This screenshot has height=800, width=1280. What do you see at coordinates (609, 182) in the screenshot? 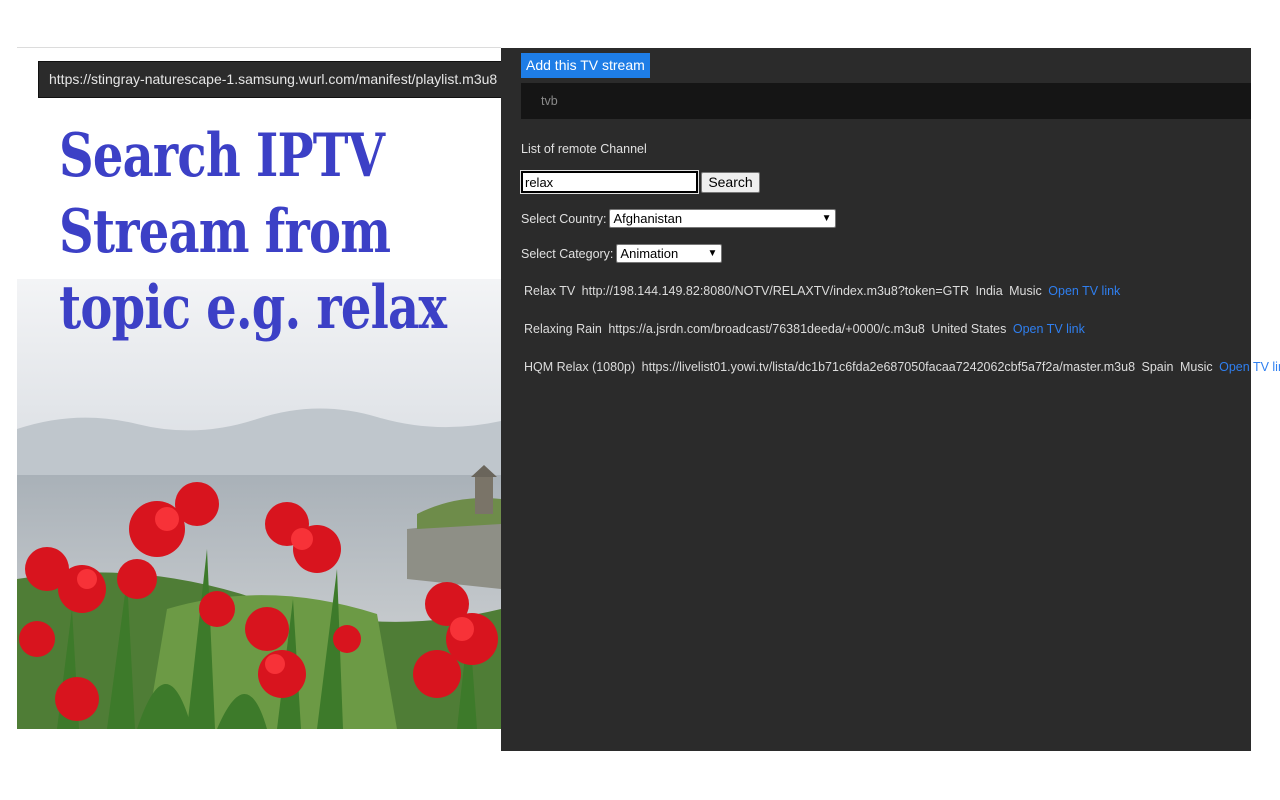
I see `channel-search-input` at bounding box center [609, 182].